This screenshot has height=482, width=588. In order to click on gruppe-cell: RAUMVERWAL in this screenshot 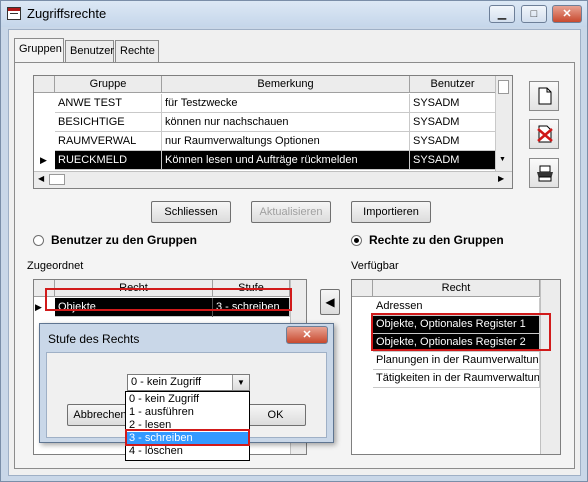, I will do `click(108, 141)`.